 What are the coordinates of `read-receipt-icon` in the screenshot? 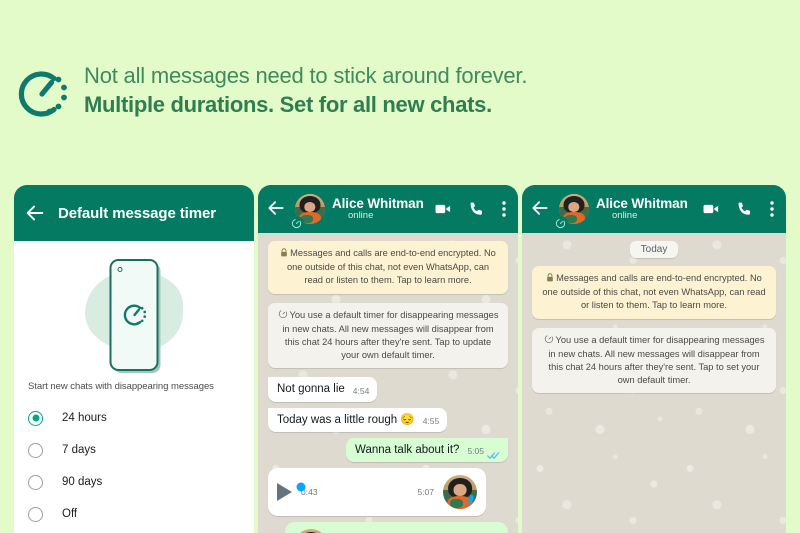 It's located at (493, 453).